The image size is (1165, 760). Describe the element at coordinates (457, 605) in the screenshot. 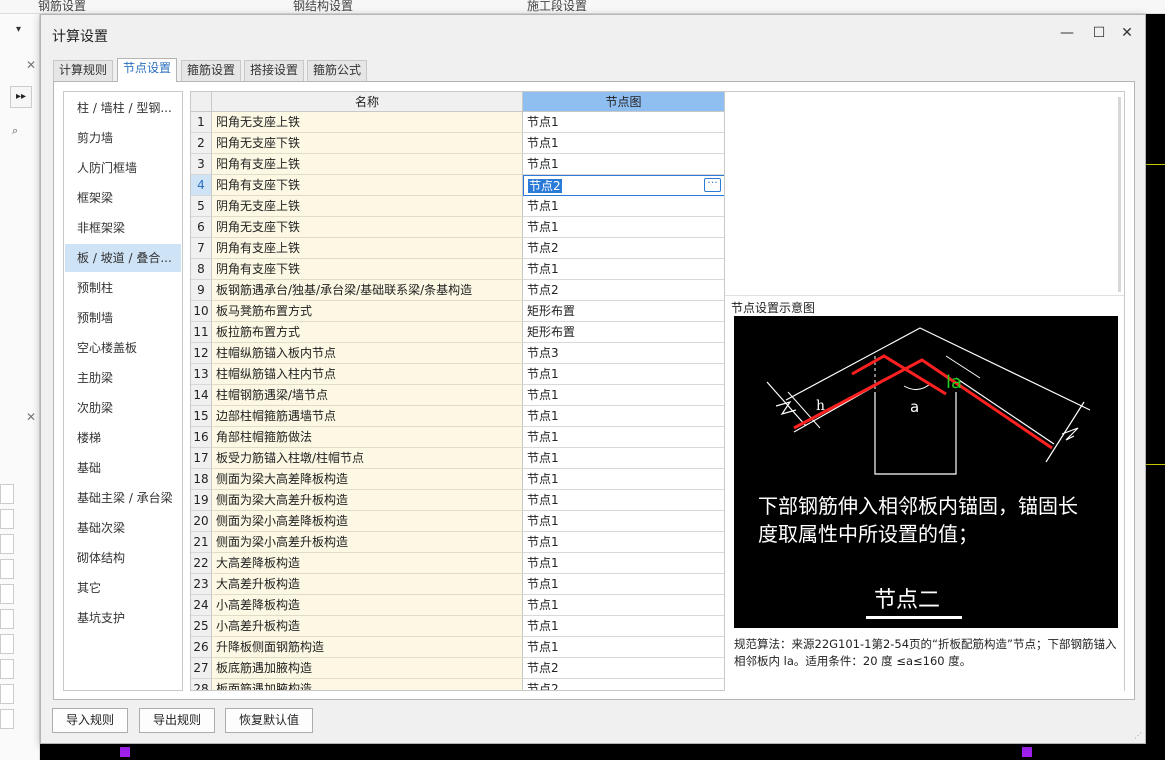

I see `table-row: 24 小高差降板构造 节点1` at that location.